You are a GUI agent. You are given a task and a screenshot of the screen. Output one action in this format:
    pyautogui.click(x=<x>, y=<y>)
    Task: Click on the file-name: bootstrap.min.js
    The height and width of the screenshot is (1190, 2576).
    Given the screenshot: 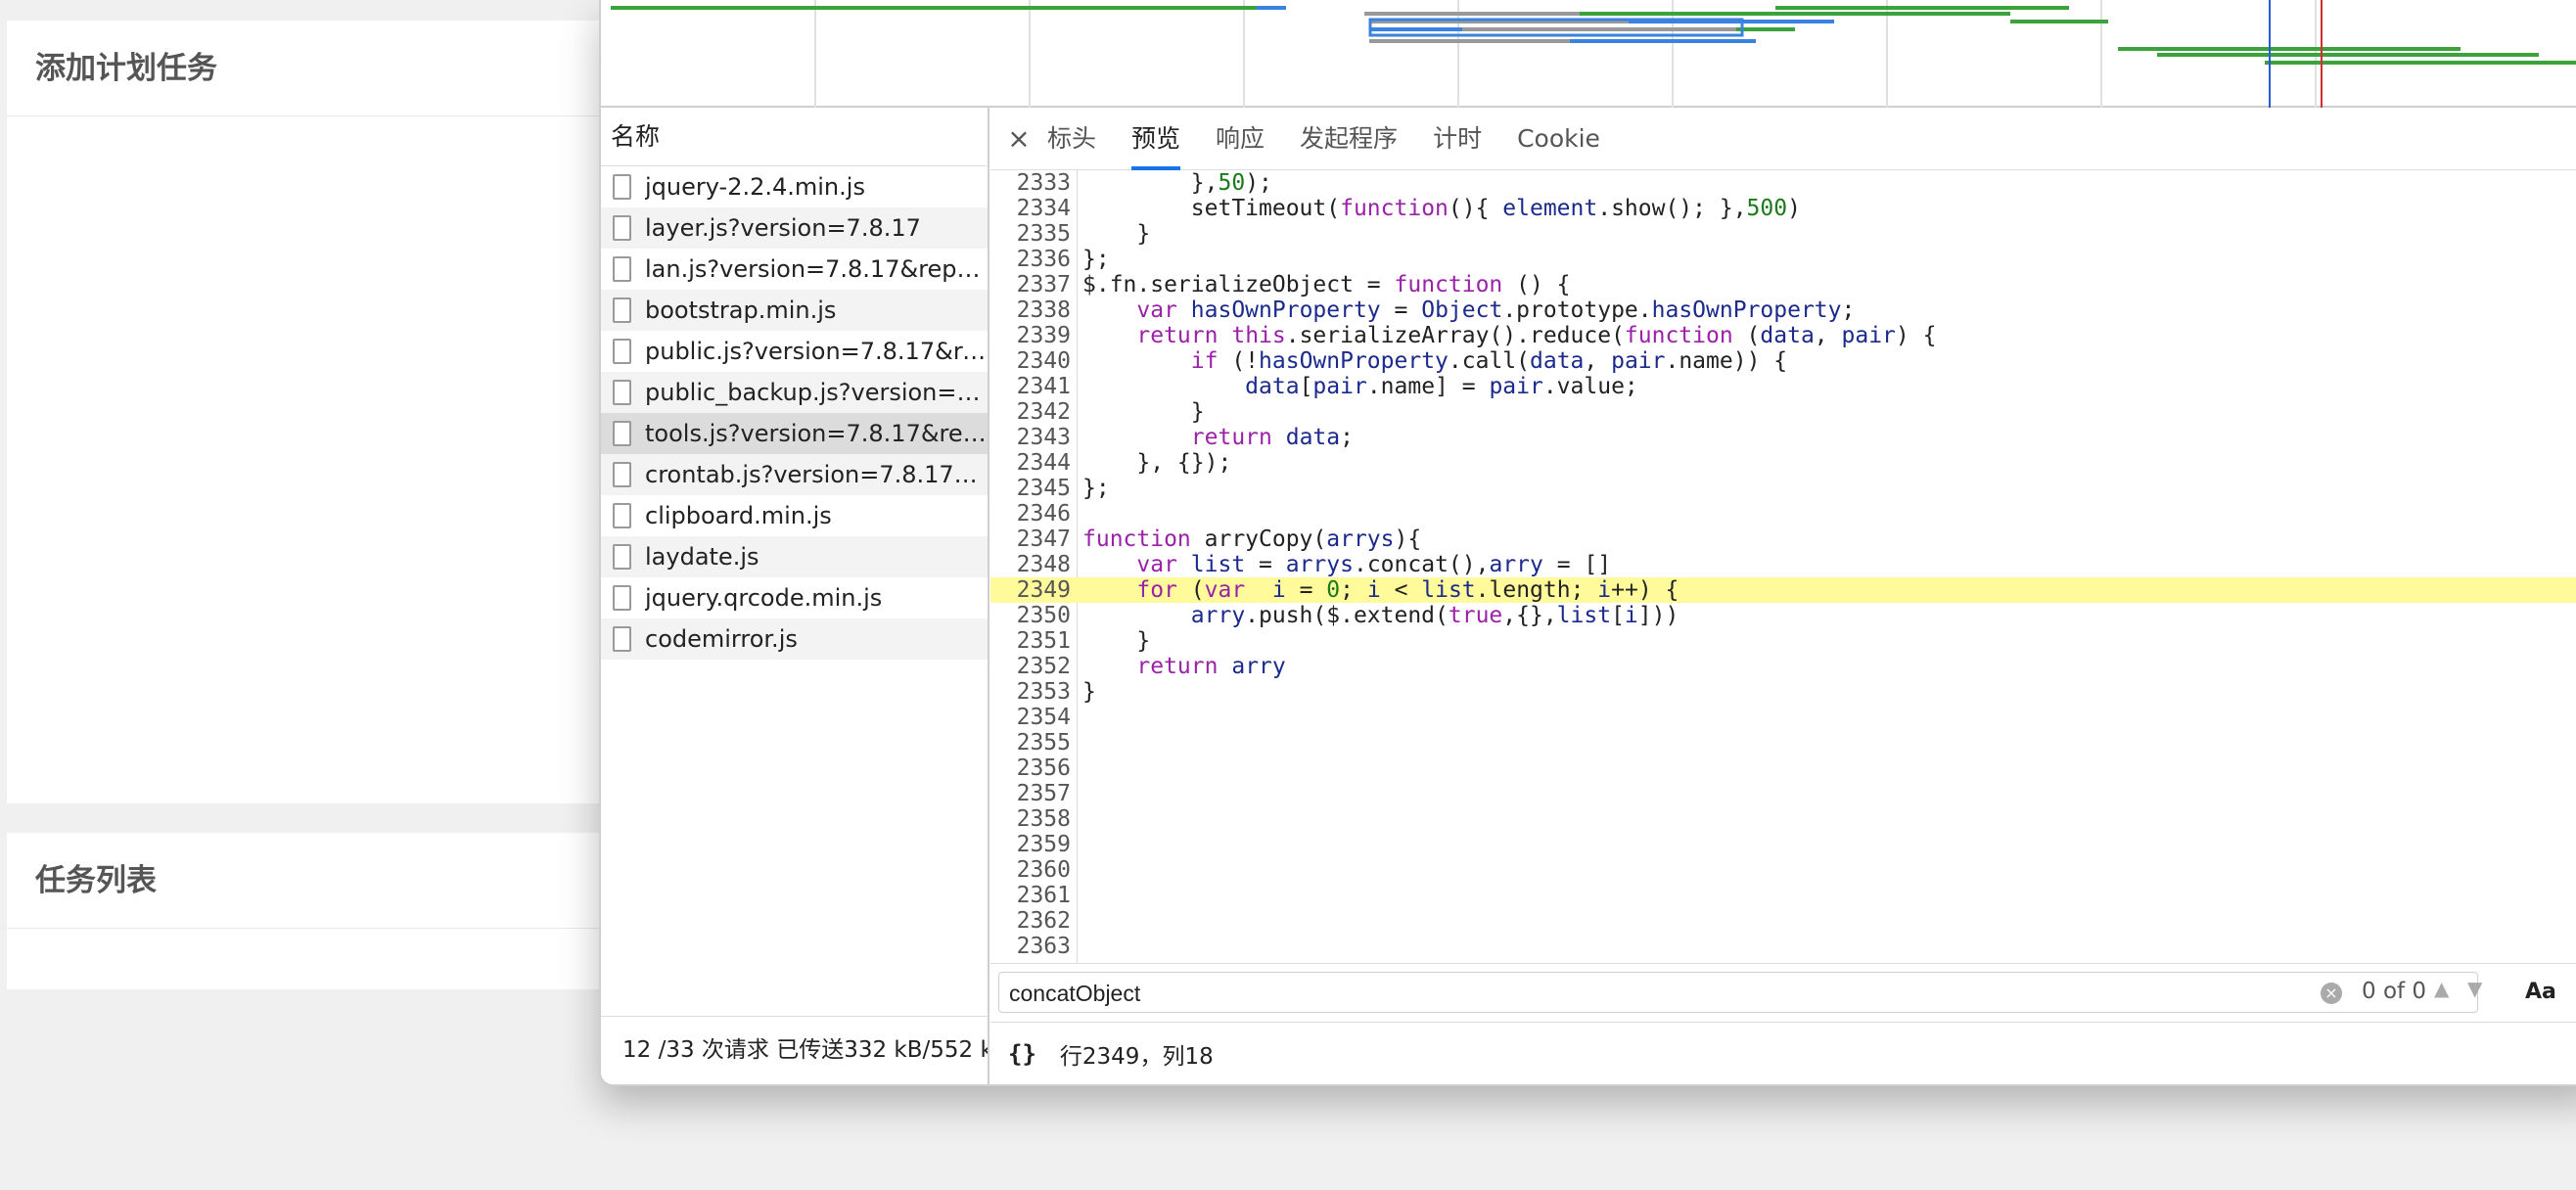 What is the action you would take?
    pyautogui.click(x=741, y=310)
    